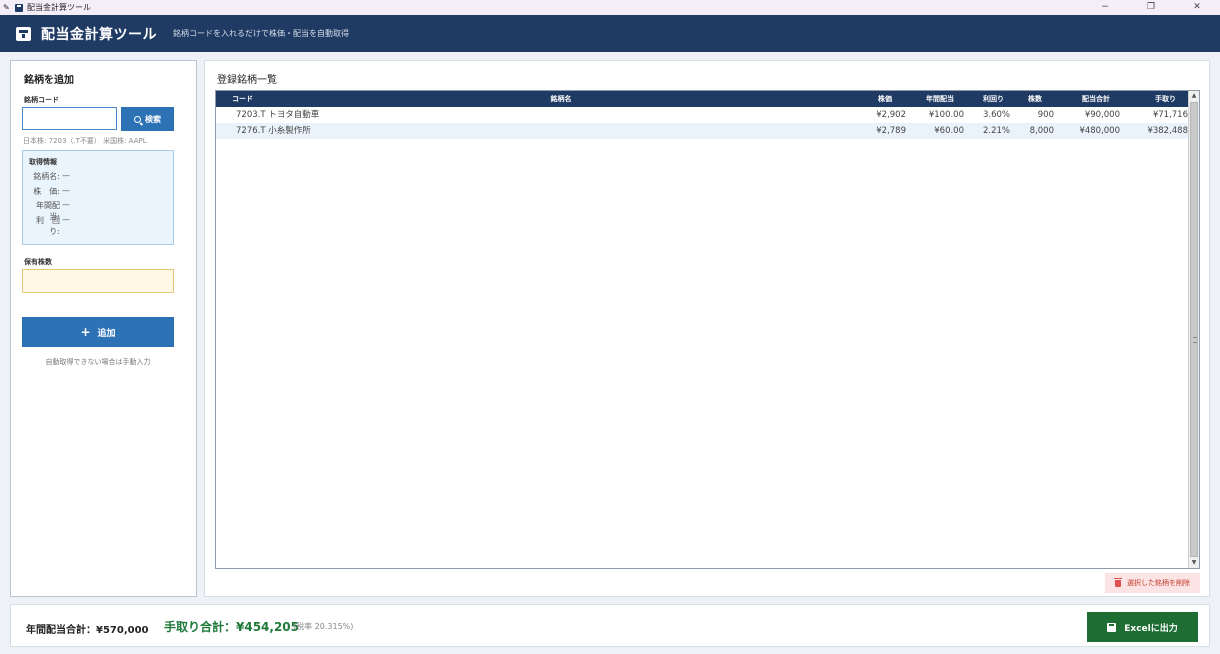  I want to click on add-button: + 追加, so click(98, 332).